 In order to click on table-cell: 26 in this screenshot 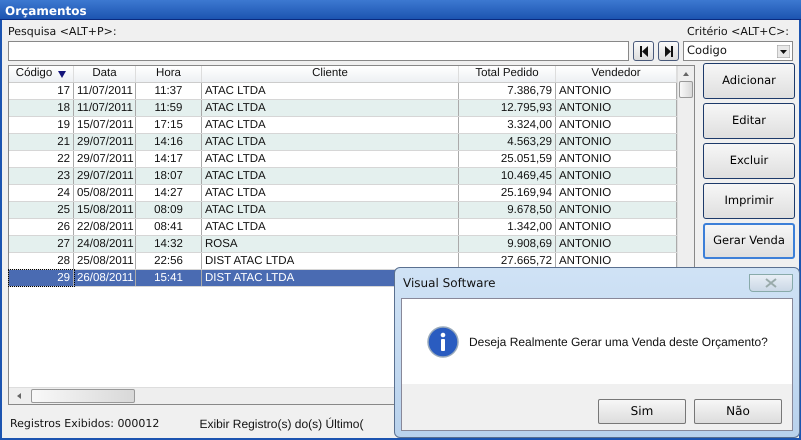, I will do `click(41, 227)`.